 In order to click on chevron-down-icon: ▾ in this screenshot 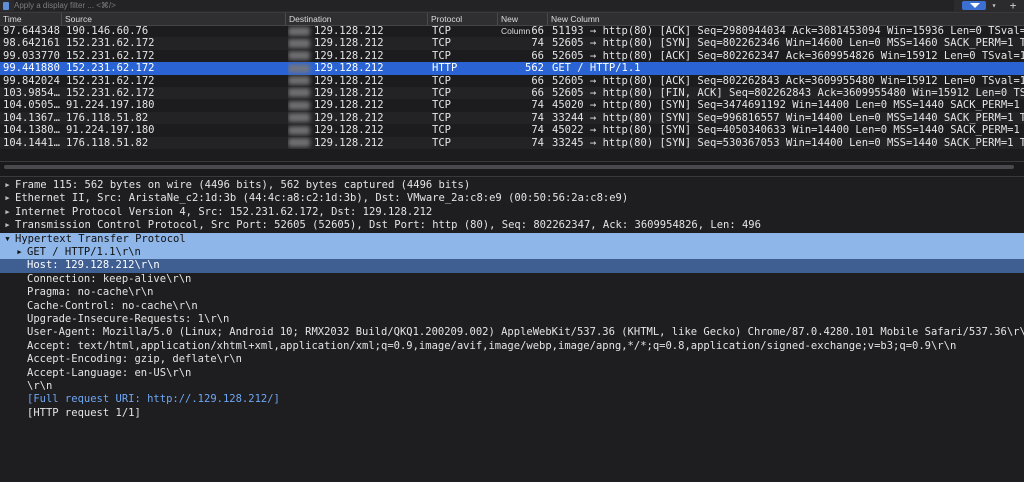, I will do `click(994, 5)`.